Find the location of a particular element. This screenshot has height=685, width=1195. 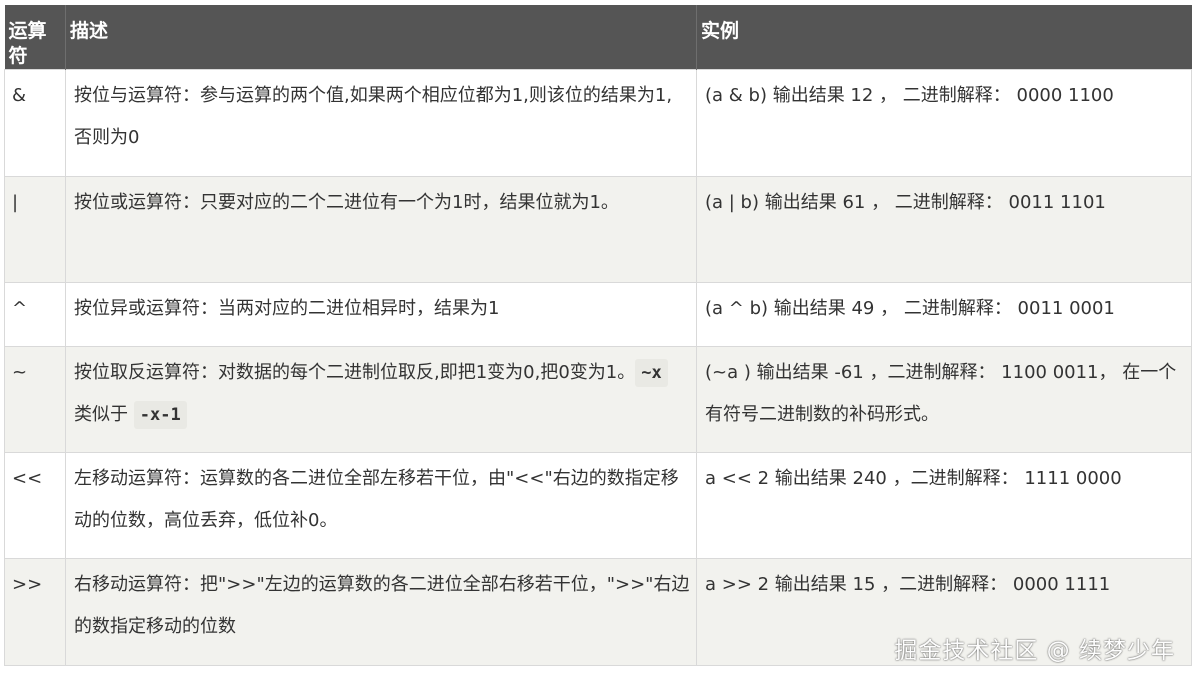

operator-cell: & is located at coordinates (35, 123).